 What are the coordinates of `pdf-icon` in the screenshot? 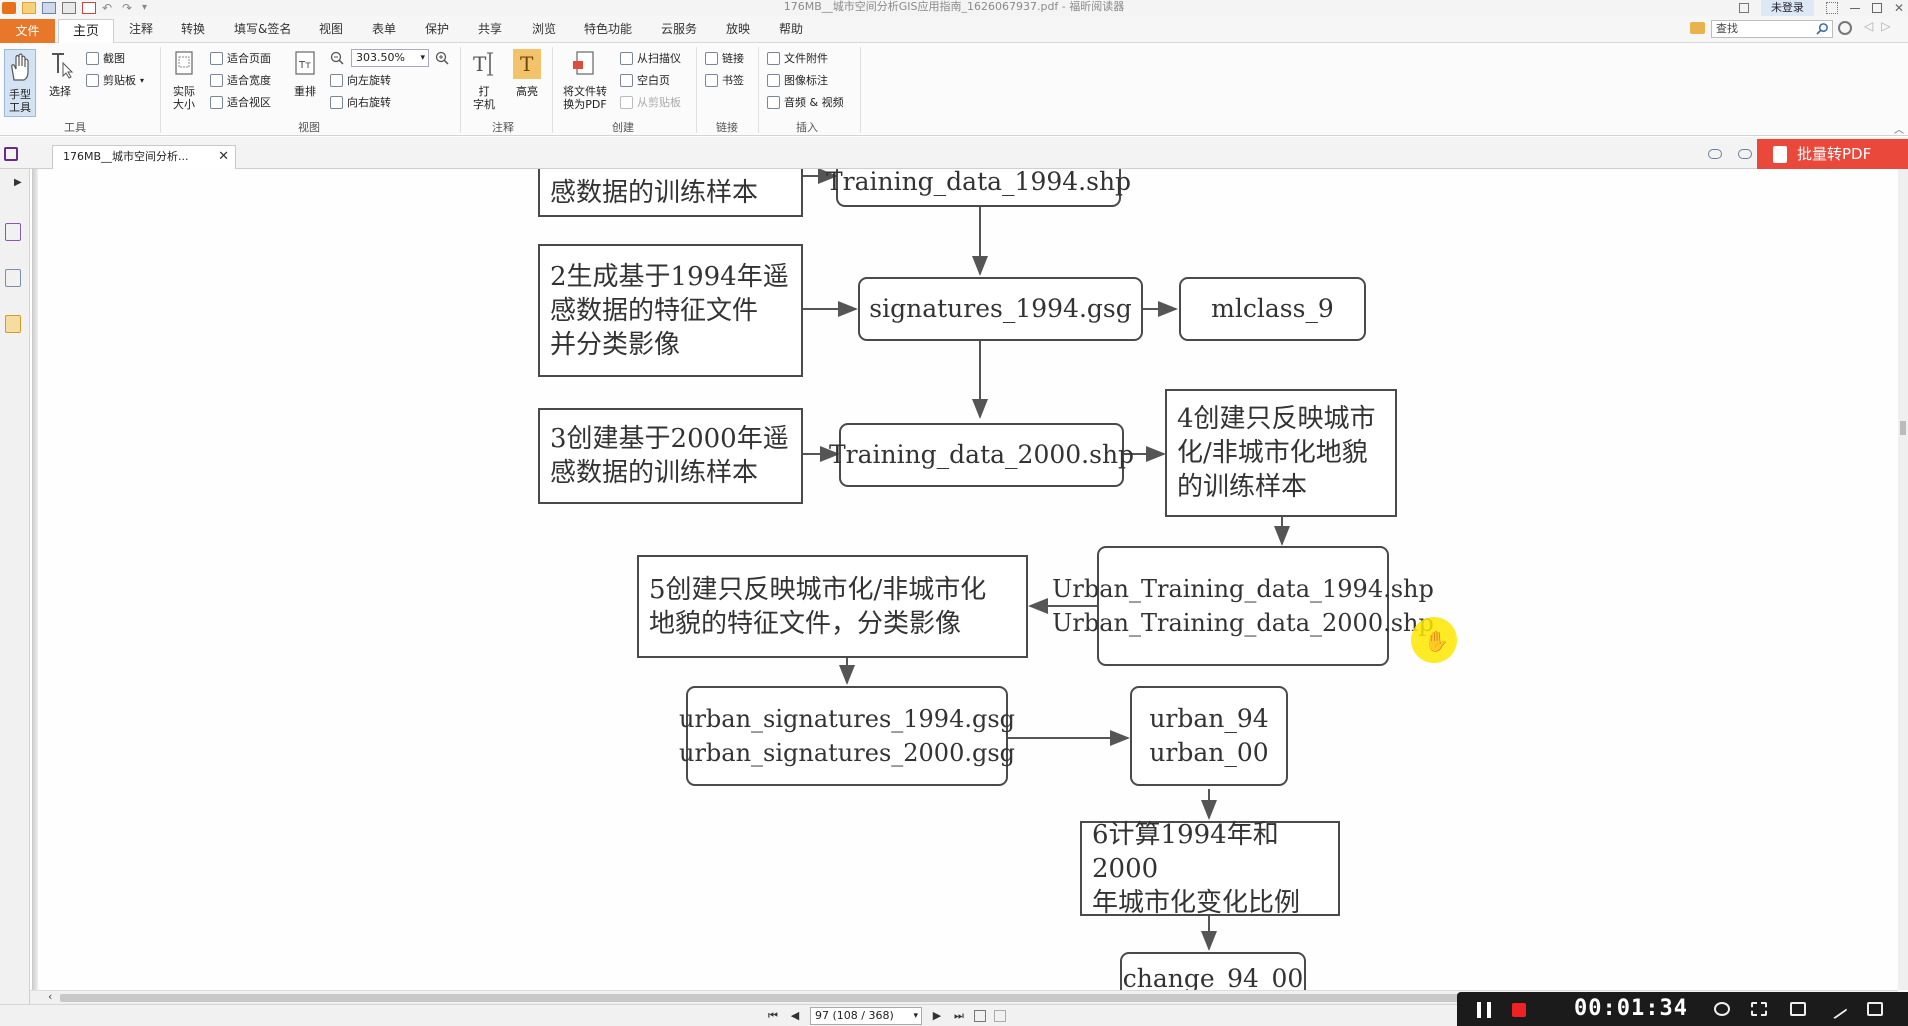 It's located at (1780, 154).